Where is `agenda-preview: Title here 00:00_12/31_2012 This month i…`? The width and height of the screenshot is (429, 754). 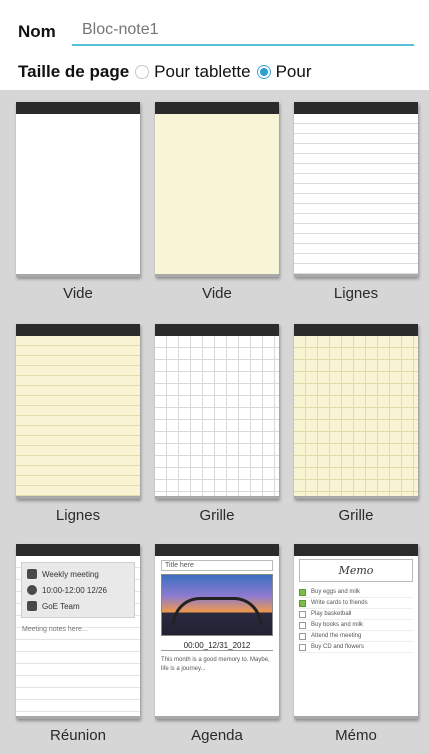
agenda-preview: Title here 00:00_12/31_2012 This month i… is located at coordinates (217, 636).